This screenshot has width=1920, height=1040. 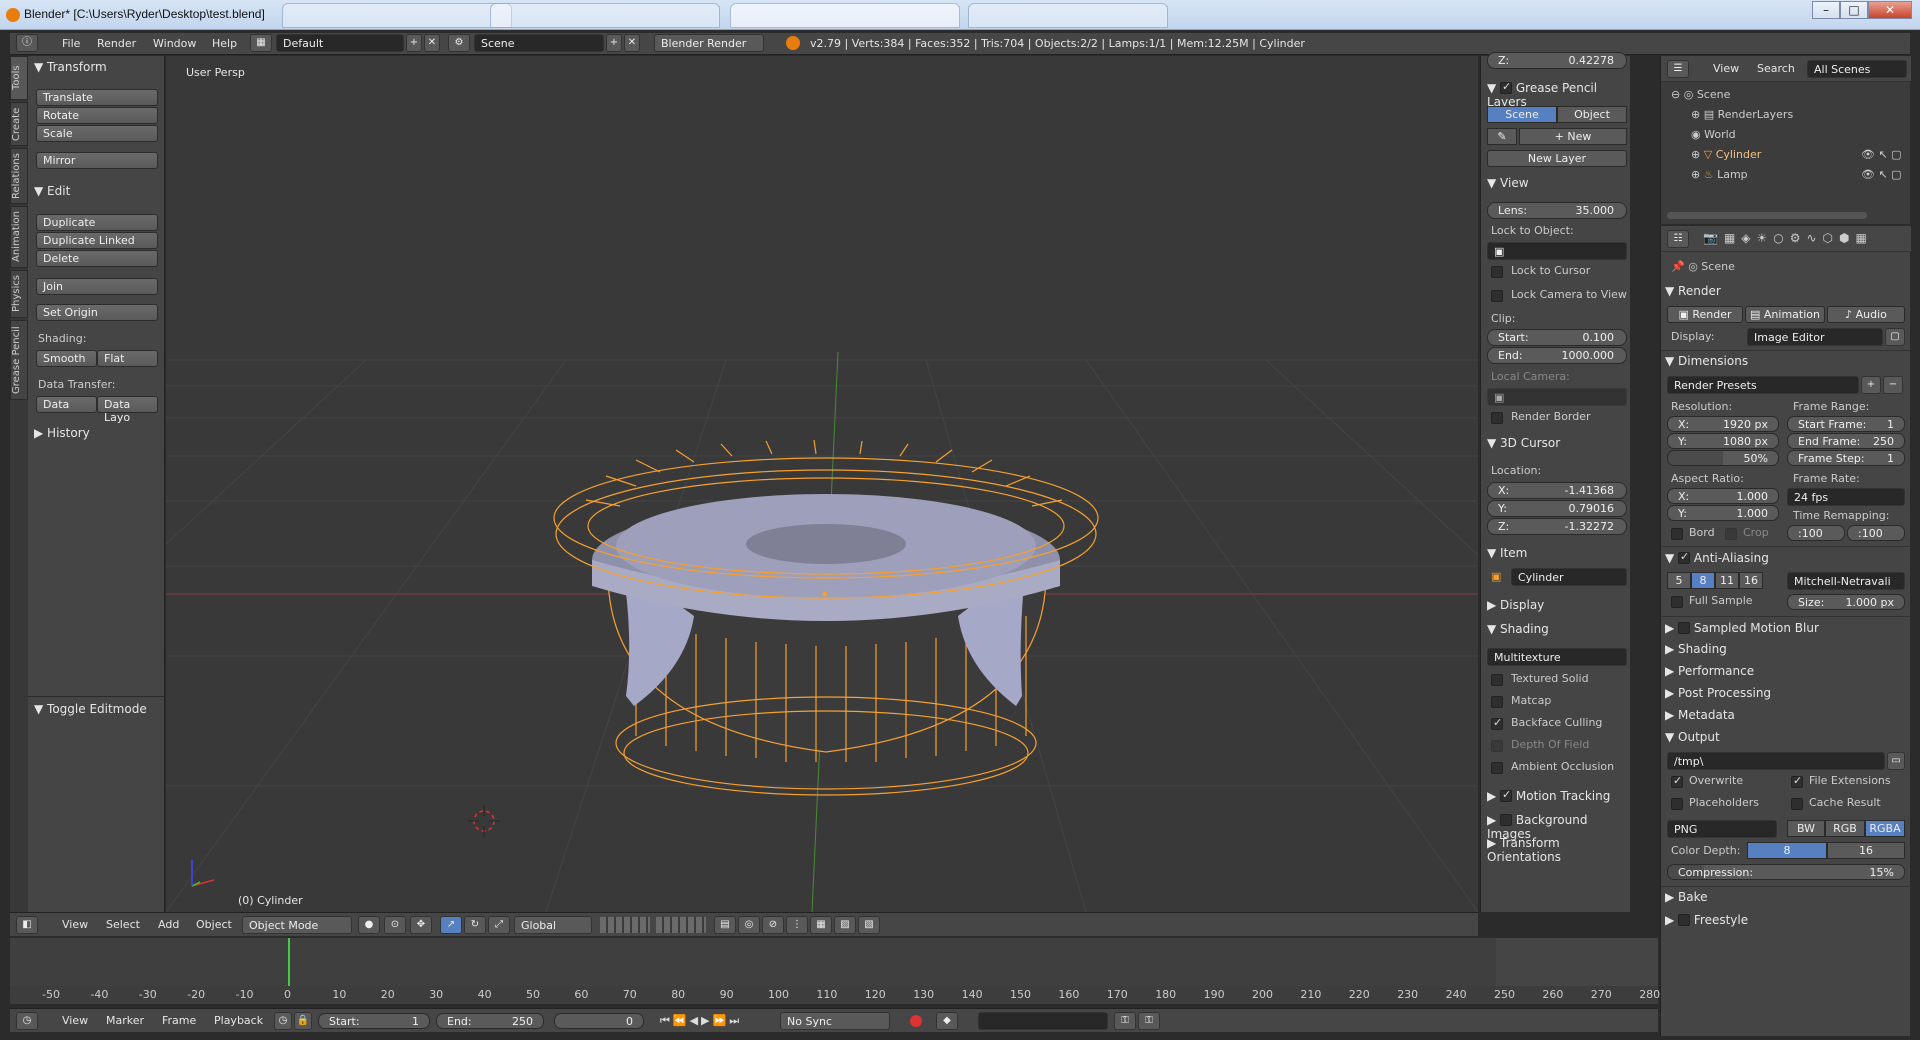 I want to click on aa-16-button: 16, so click(x=1751, y=580).